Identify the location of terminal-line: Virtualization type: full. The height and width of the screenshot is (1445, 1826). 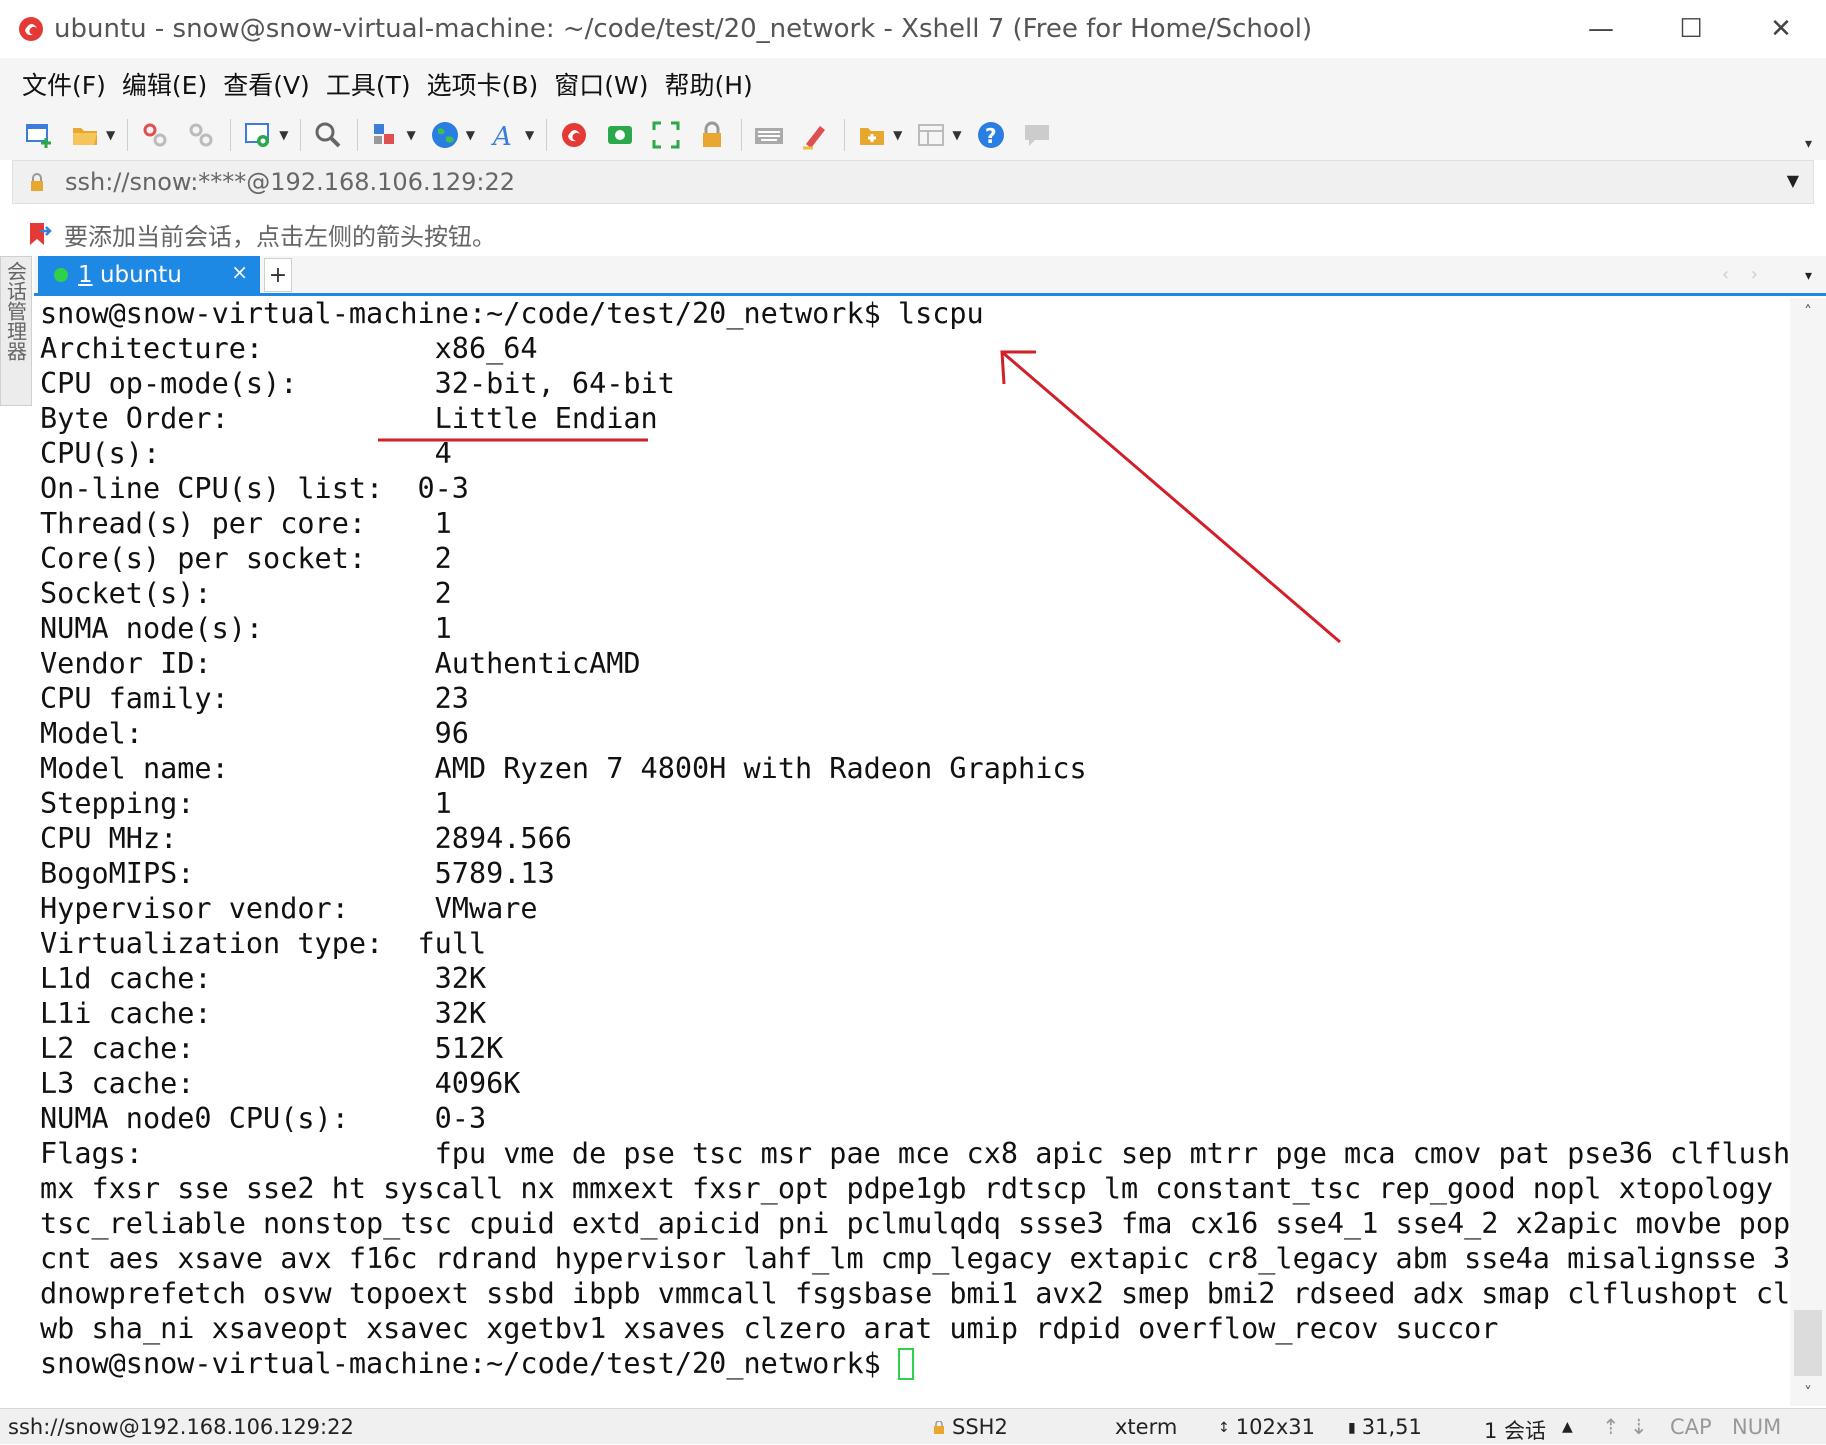
(263, 943).